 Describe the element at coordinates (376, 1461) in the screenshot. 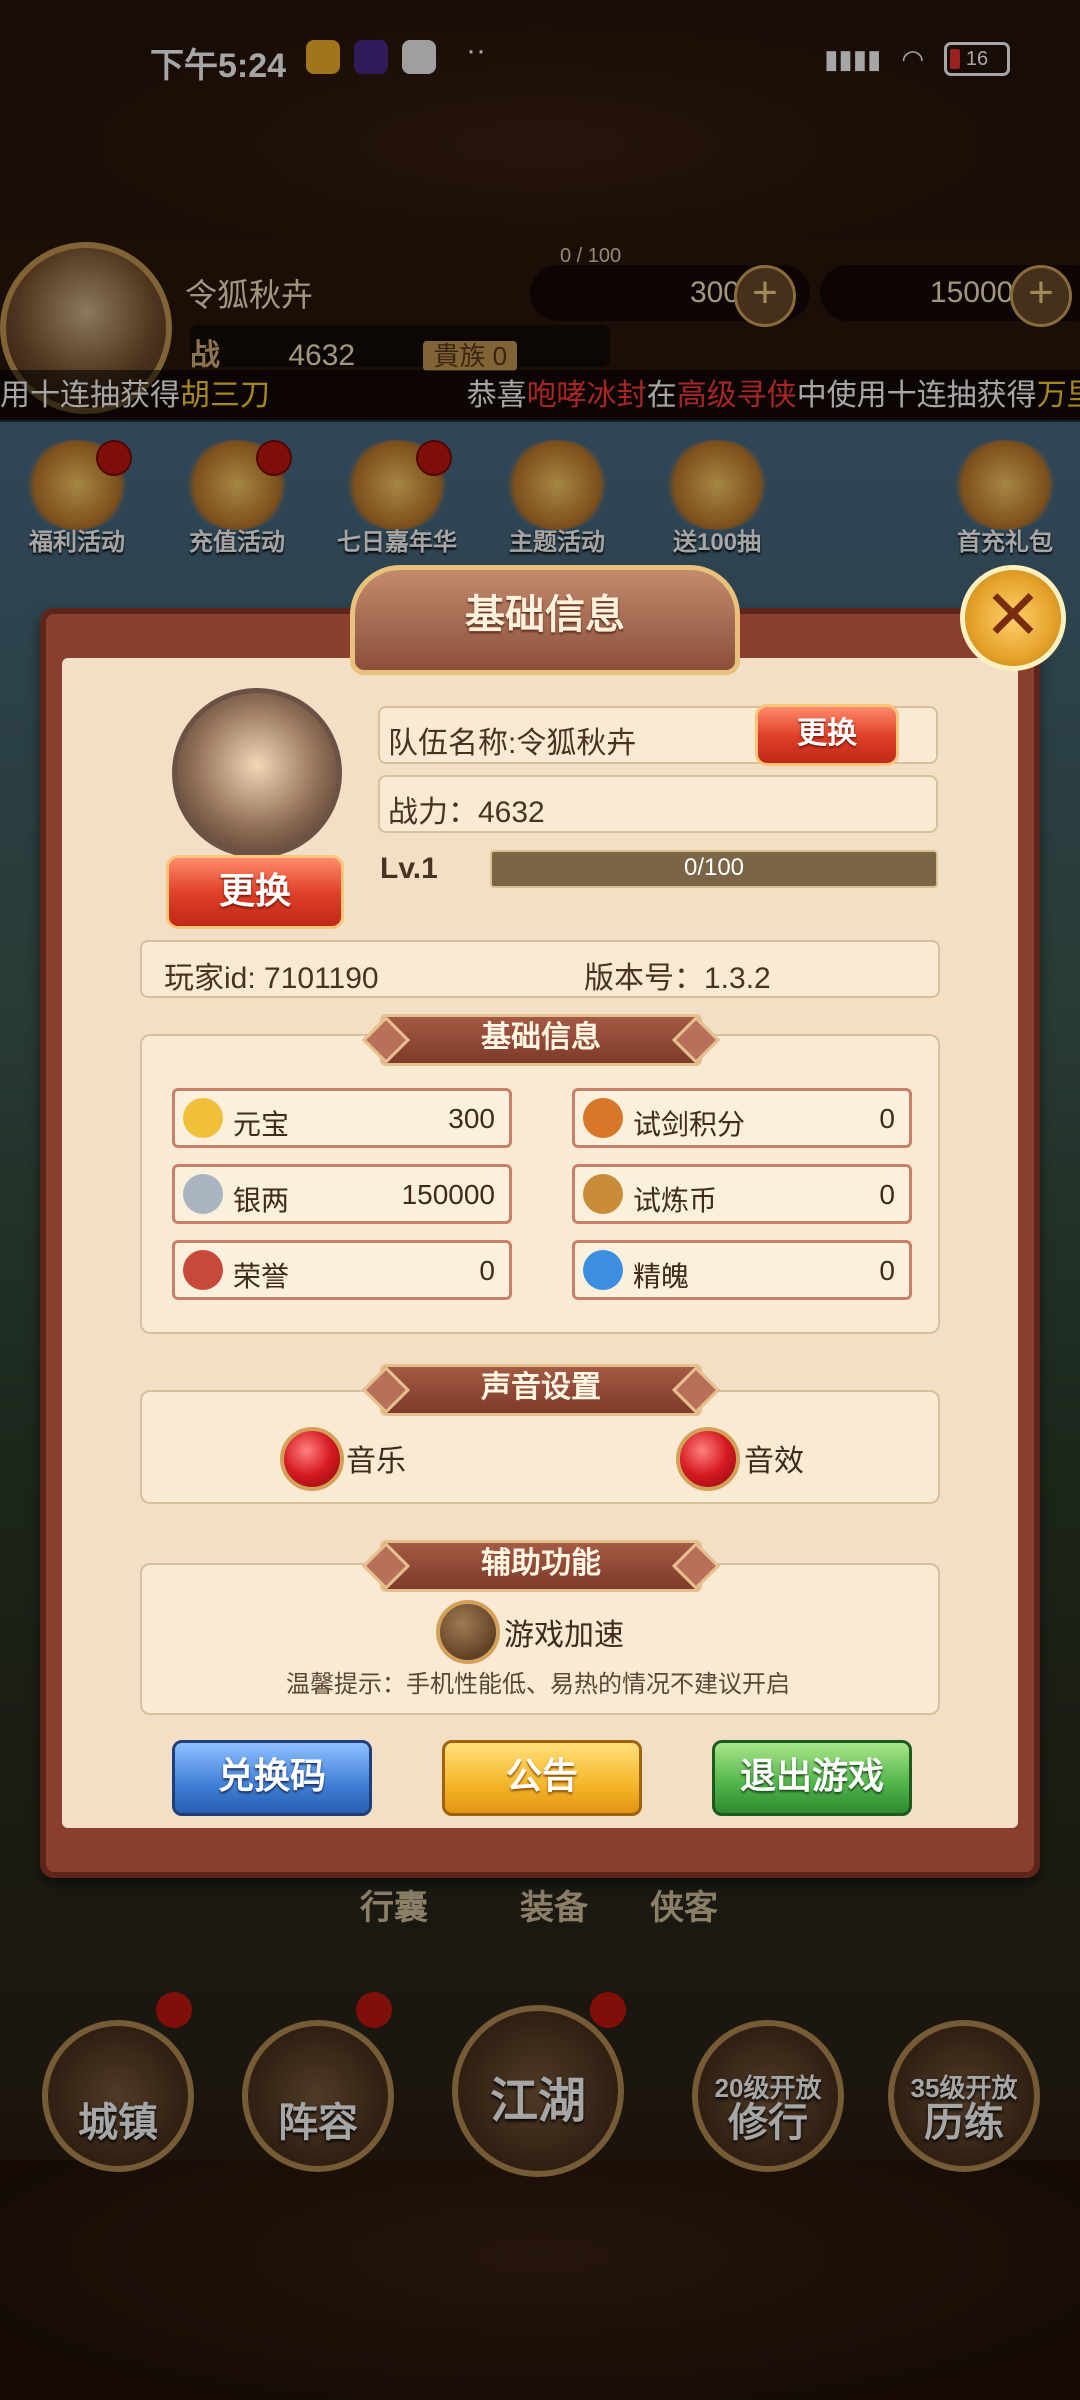

I see `music-label: 音乐` at that location.